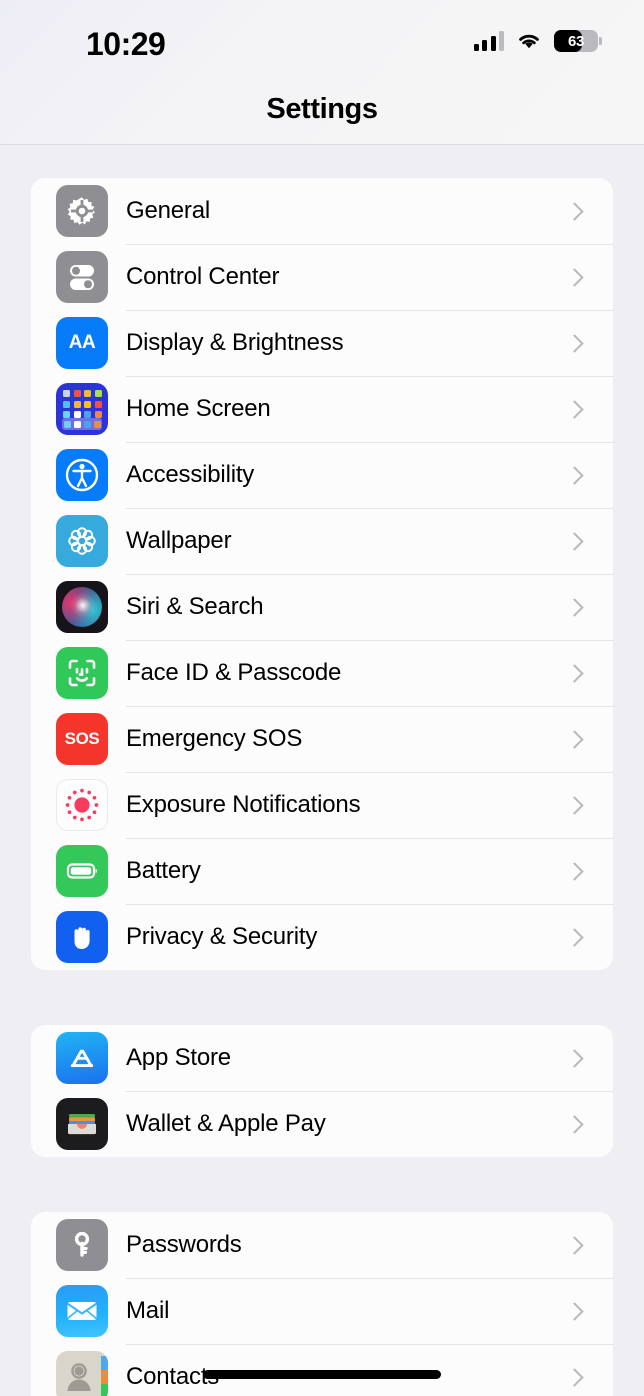 The height and width of the screenshot is (1396, 644). Describe the element at coordinates (82, 1373) in the screenshot. I see `contacts-person-icon` at that location.